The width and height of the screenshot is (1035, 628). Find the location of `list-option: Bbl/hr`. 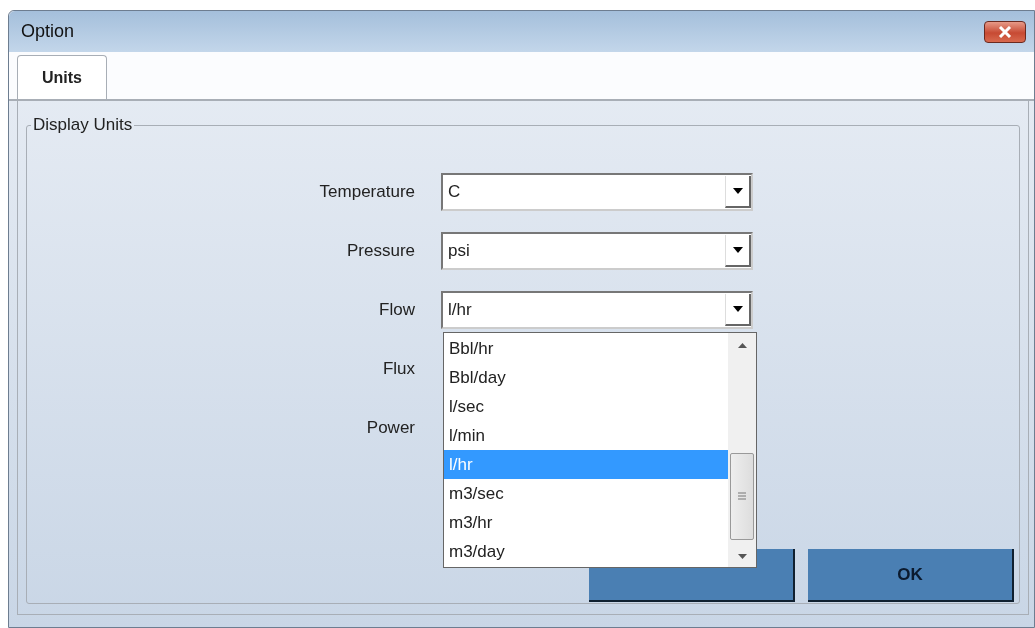

list-option: Bbl/hr is located at coordinates (586, 348).